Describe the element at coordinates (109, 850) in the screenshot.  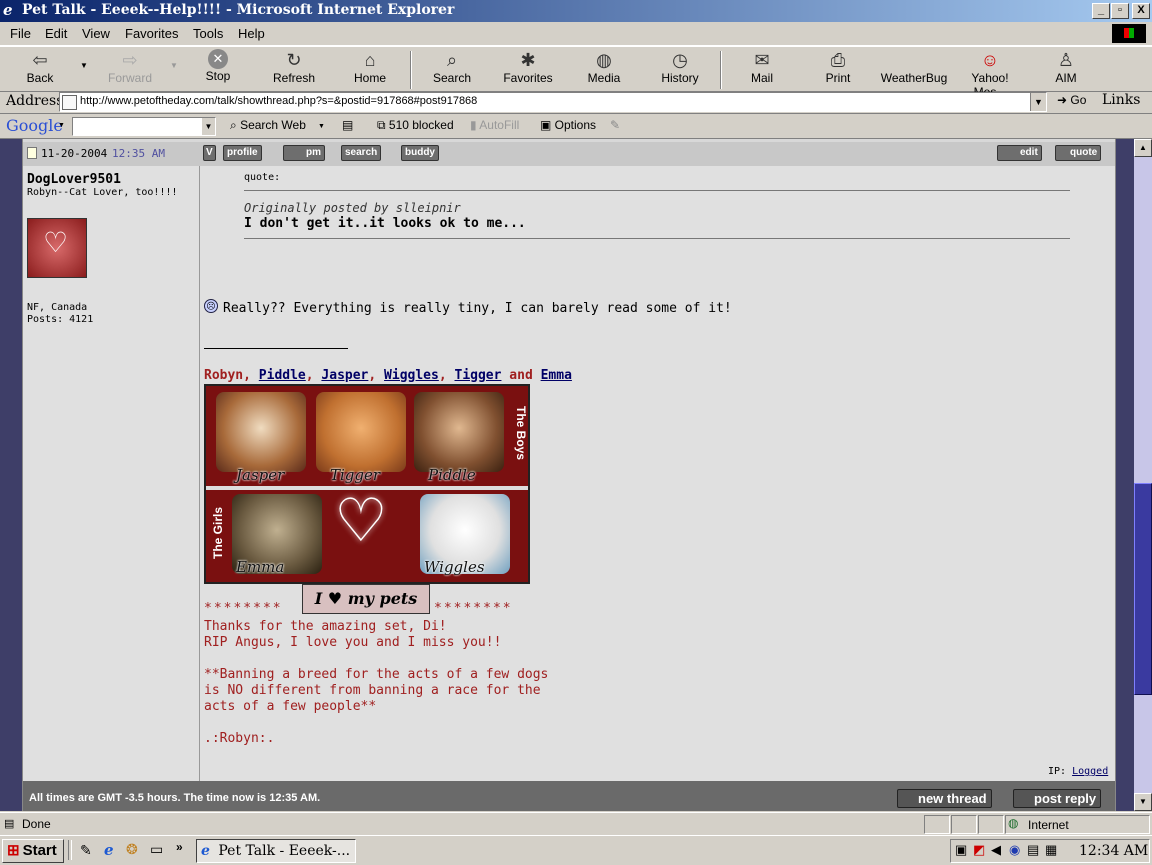
I see `quicklaunch-ie-icon: e` at that location.